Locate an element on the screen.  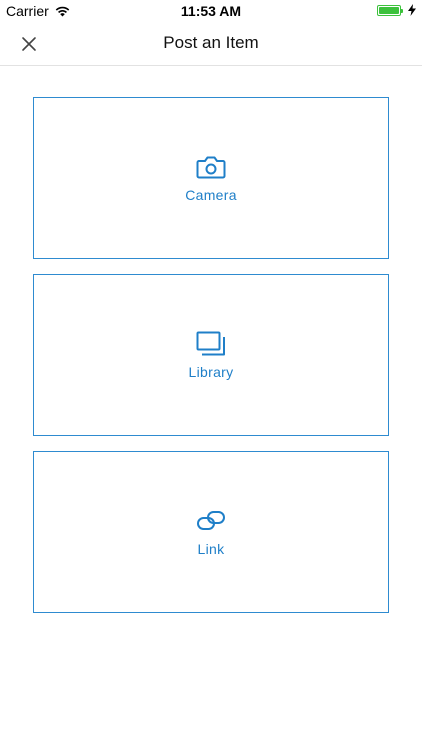
charging-bolt-icon is located at coordinates (412, 10).